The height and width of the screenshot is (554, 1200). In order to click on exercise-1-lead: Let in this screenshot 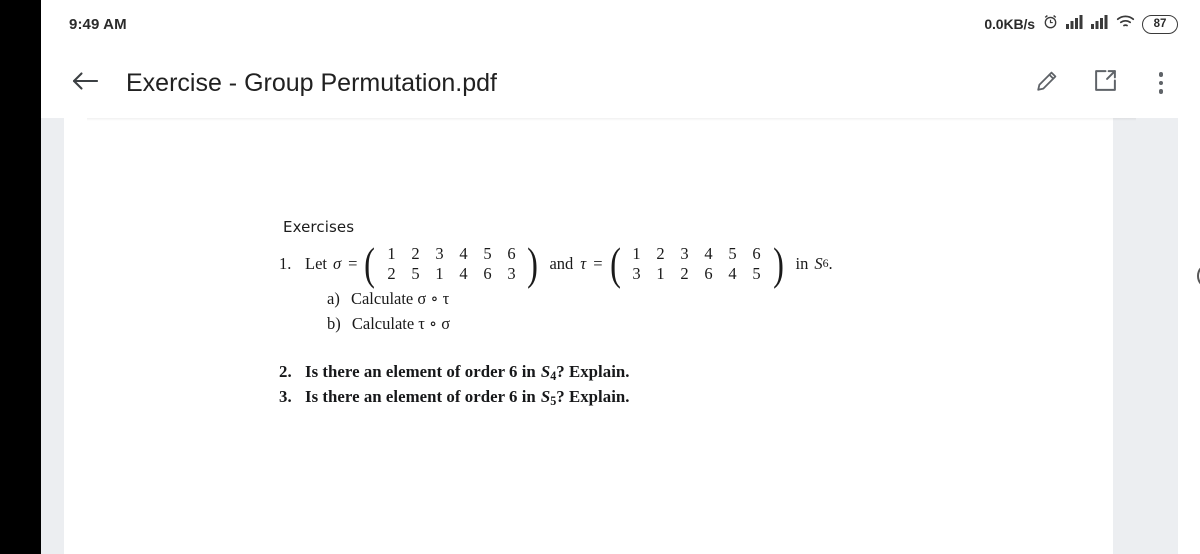, I will do `click(316, 263)`.